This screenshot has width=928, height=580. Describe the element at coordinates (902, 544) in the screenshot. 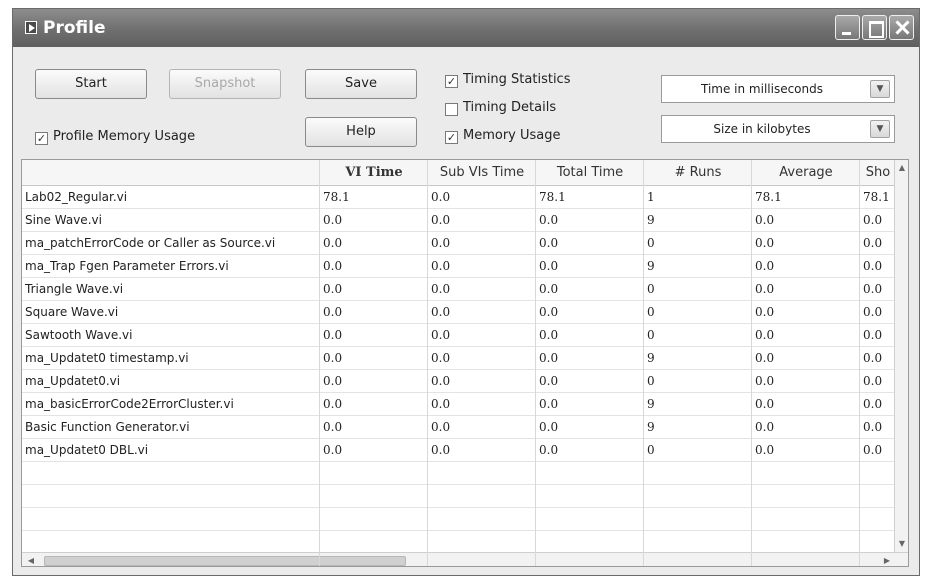

I see `scroll-down-icon: ▼` at that location.